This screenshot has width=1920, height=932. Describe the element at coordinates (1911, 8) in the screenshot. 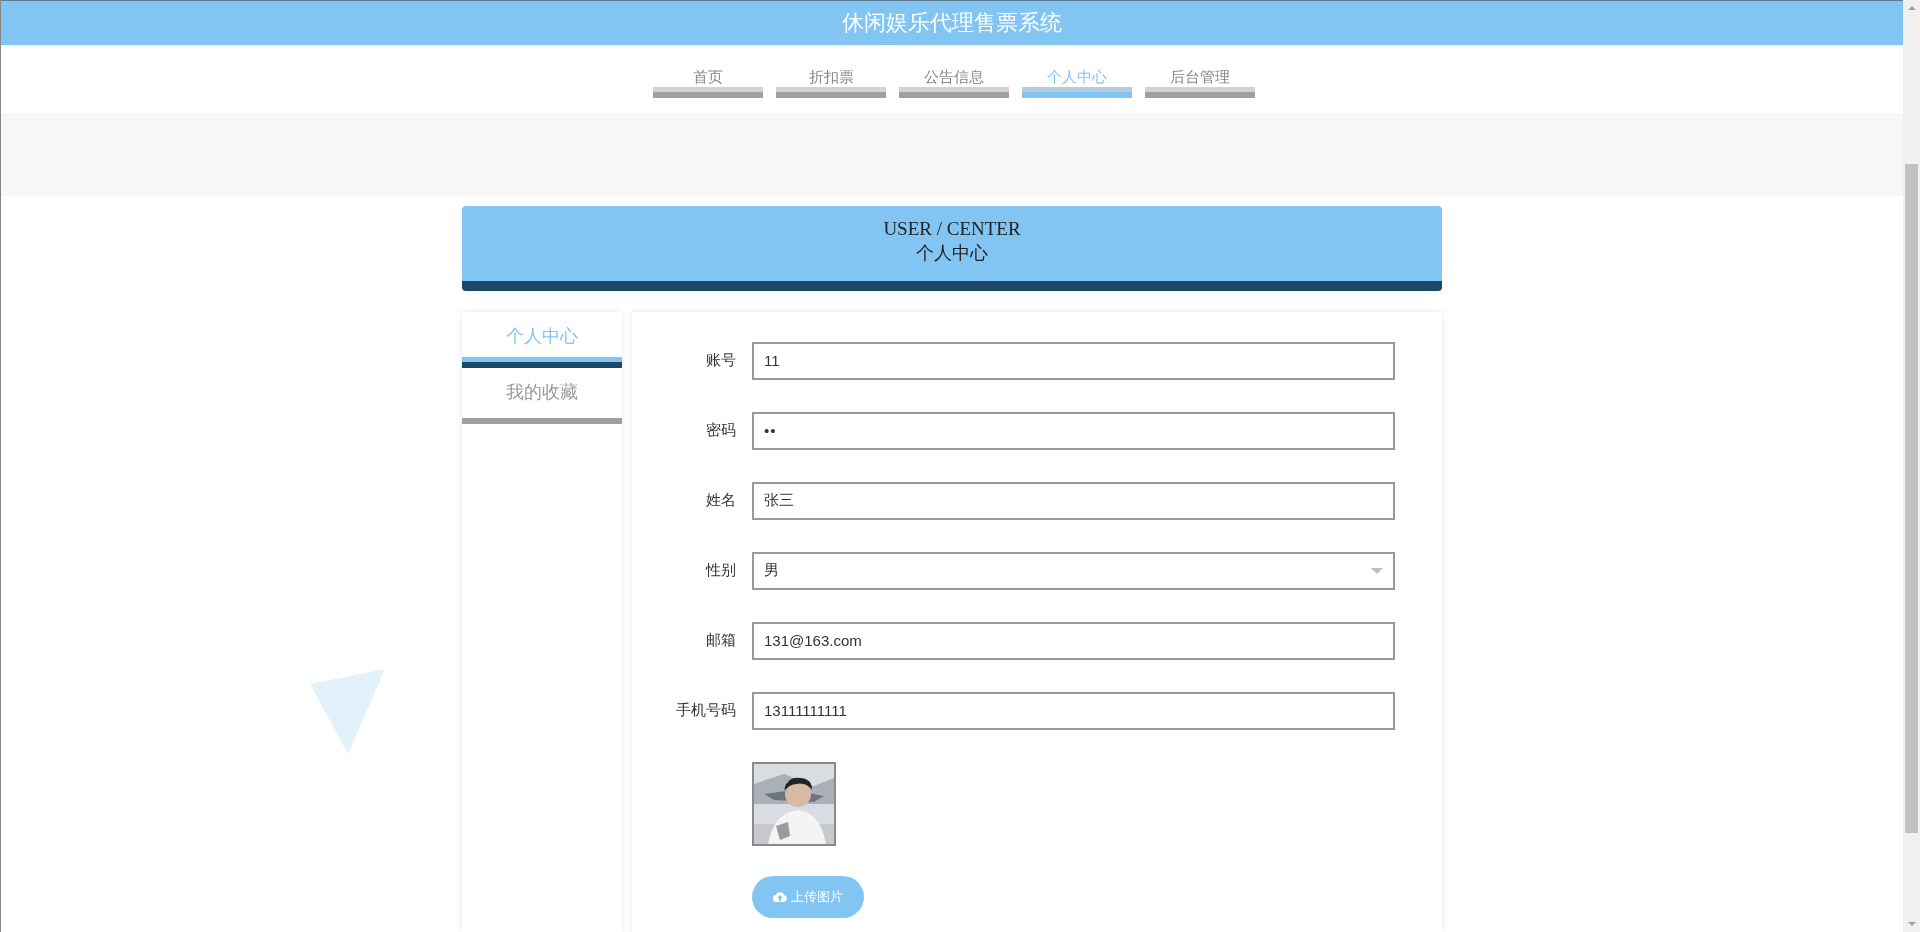

I see `scroll-up-icon` at that location.